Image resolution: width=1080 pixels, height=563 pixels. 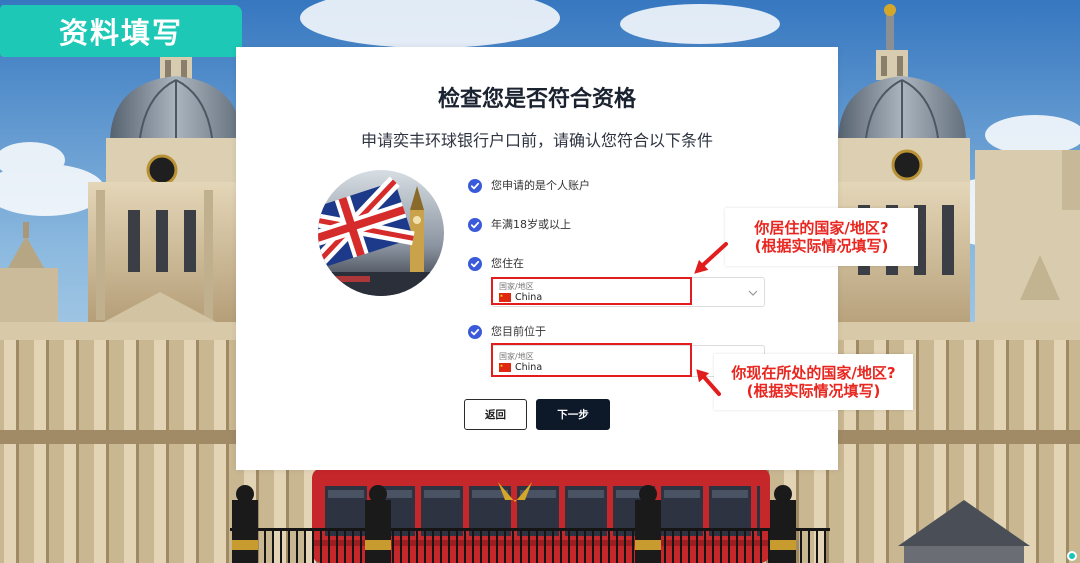 I want to click on checklist-item-residence: 您住在, so click(x=496, y=264).